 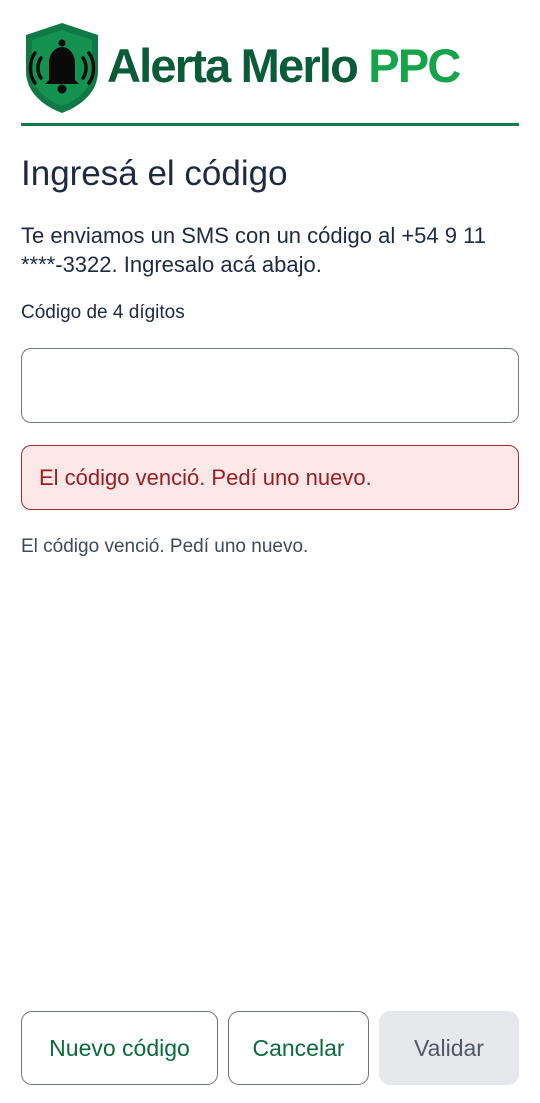 What do you see at coordinates (298, 1048) in the screenshot?
I see `cancel-button: Cancelar` at bounding box center [298, 1048].